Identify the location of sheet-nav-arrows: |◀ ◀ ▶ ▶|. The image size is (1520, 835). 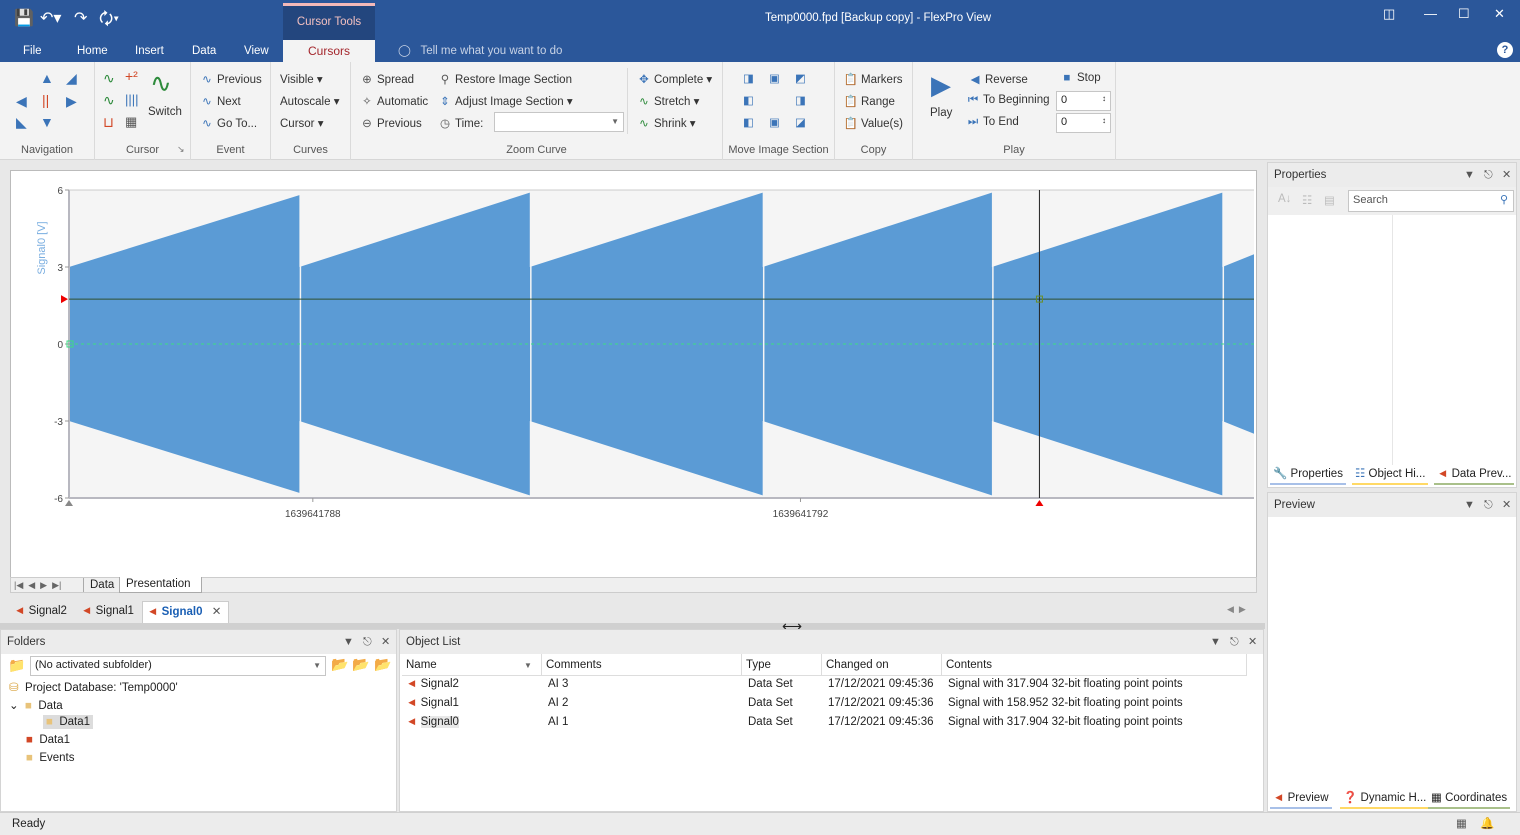
(37, 585).